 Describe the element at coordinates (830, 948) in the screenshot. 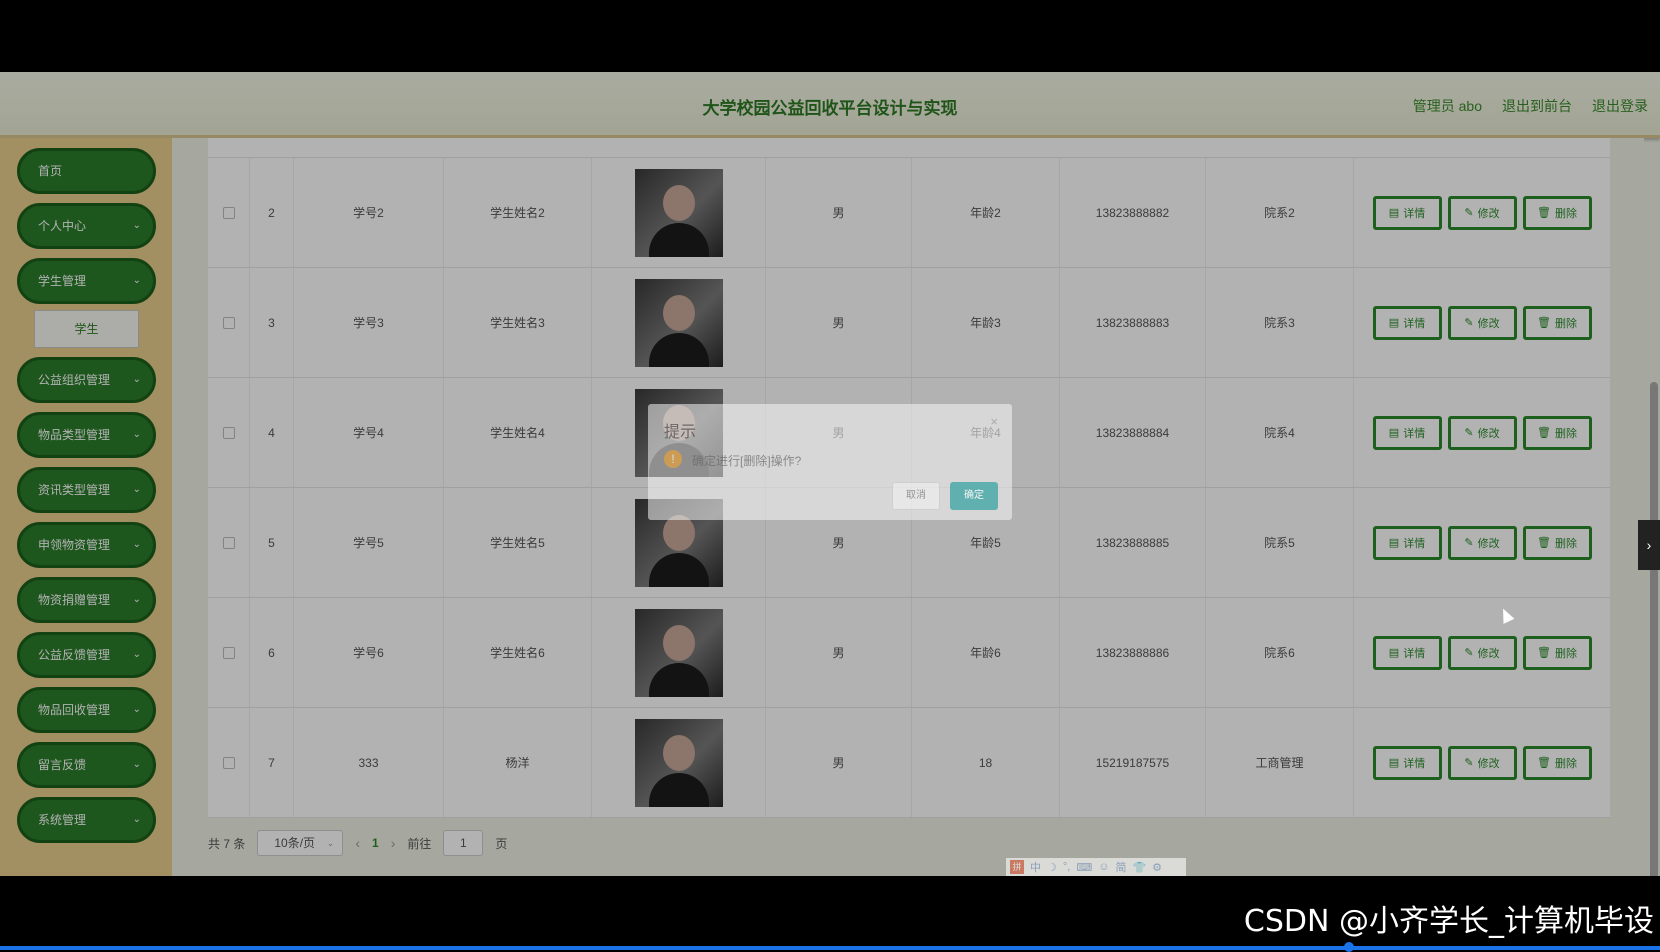

I see `video-progress-bar` at that location.